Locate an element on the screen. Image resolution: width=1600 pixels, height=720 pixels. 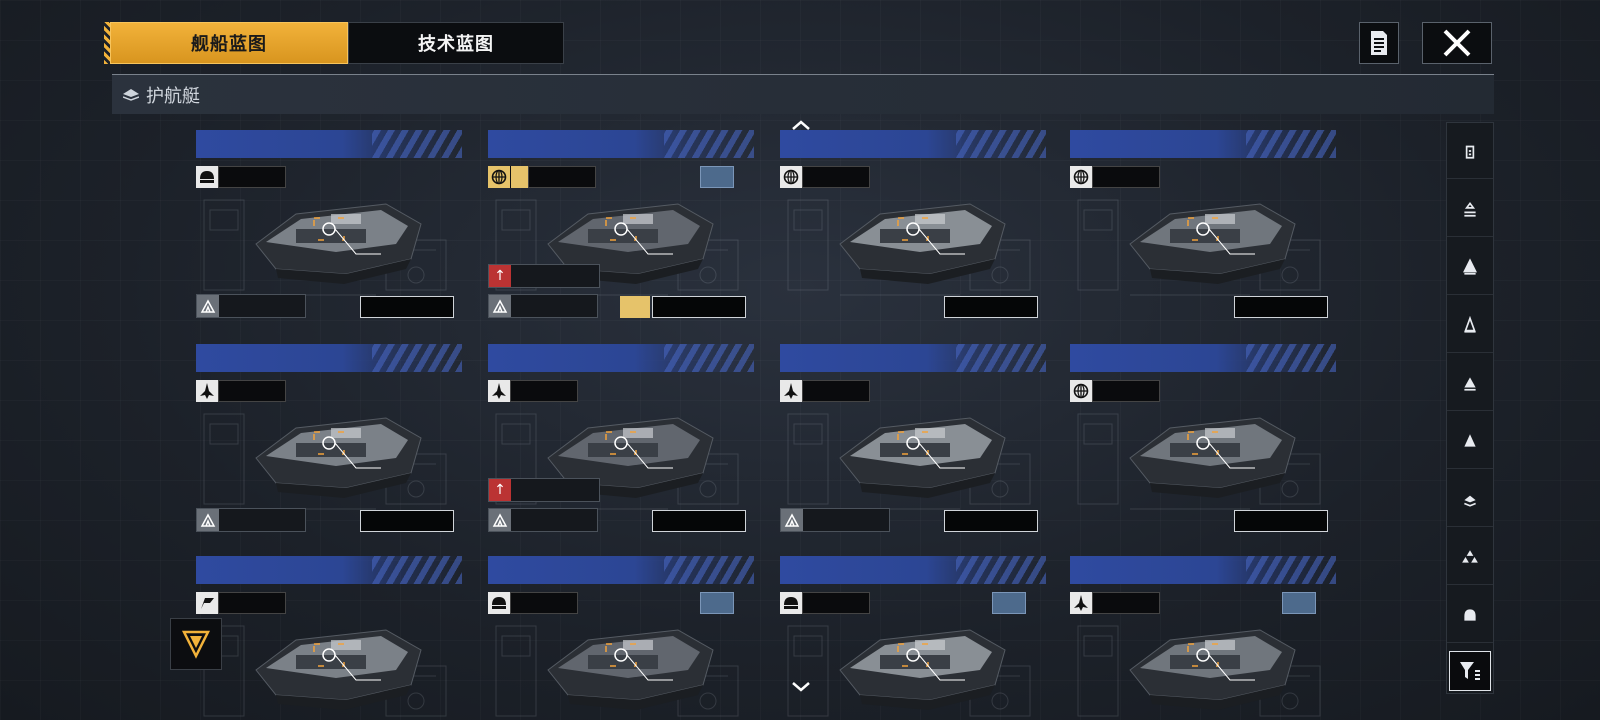
destroyer-icon is located at coordinates (1470, 266).